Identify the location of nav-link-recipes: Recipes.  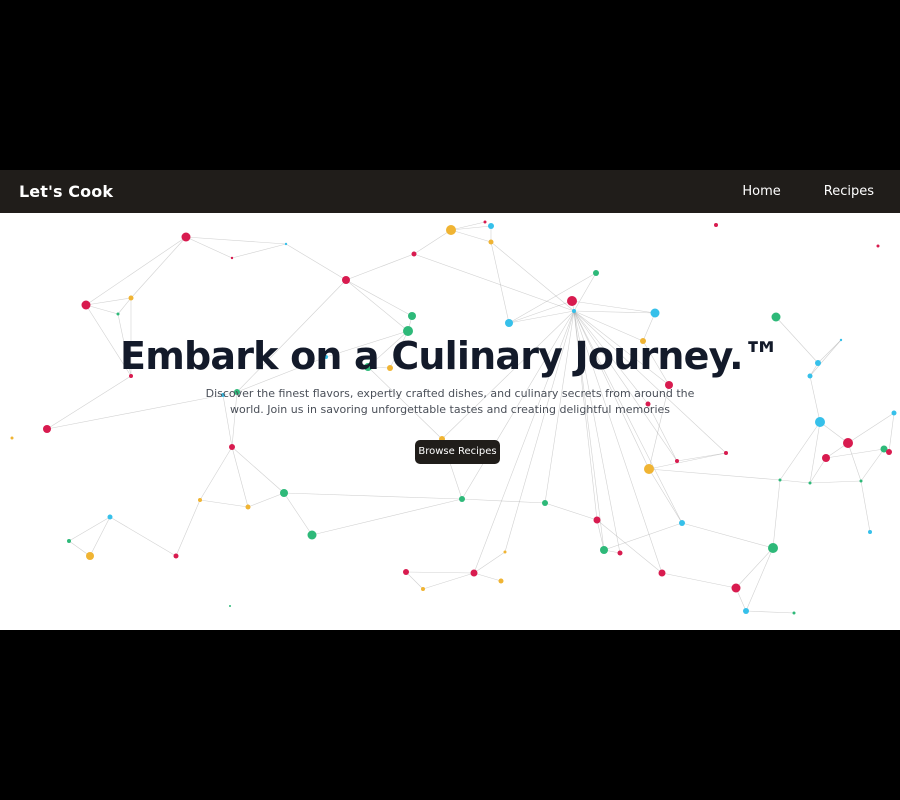
(849, 191).